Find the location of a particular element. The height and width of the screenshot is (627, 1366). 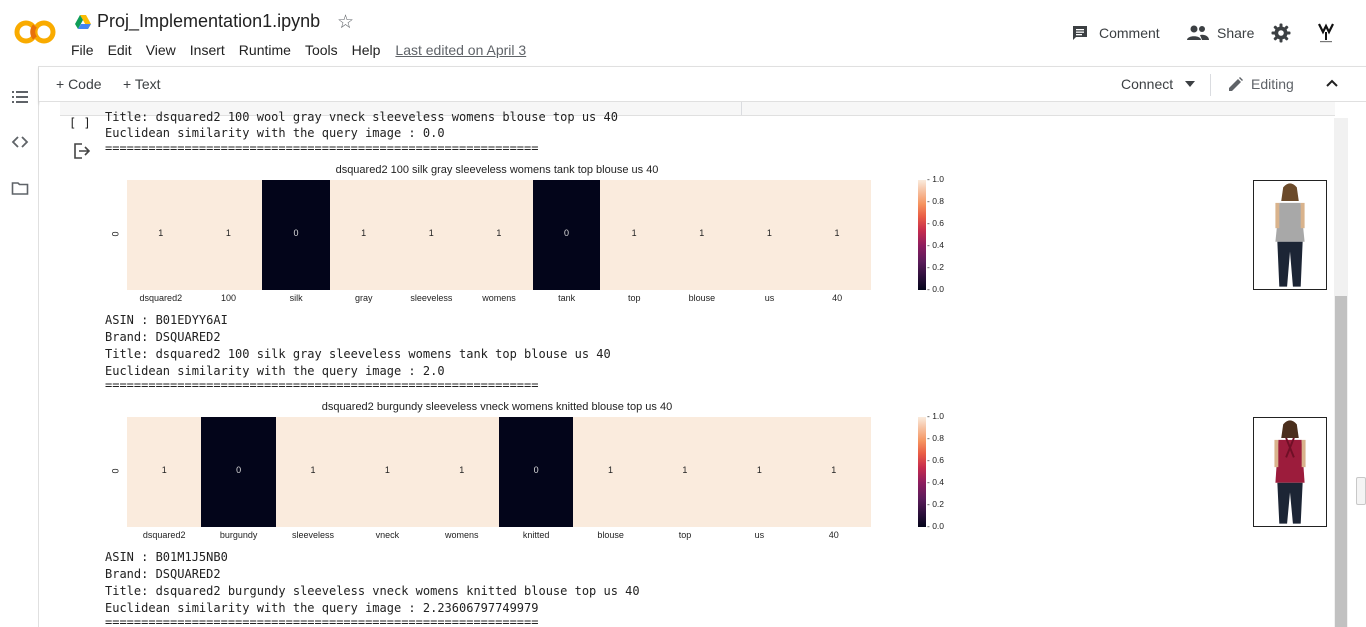

heatmap-x-tick-label: 40 is located at coordinates (837, 298).